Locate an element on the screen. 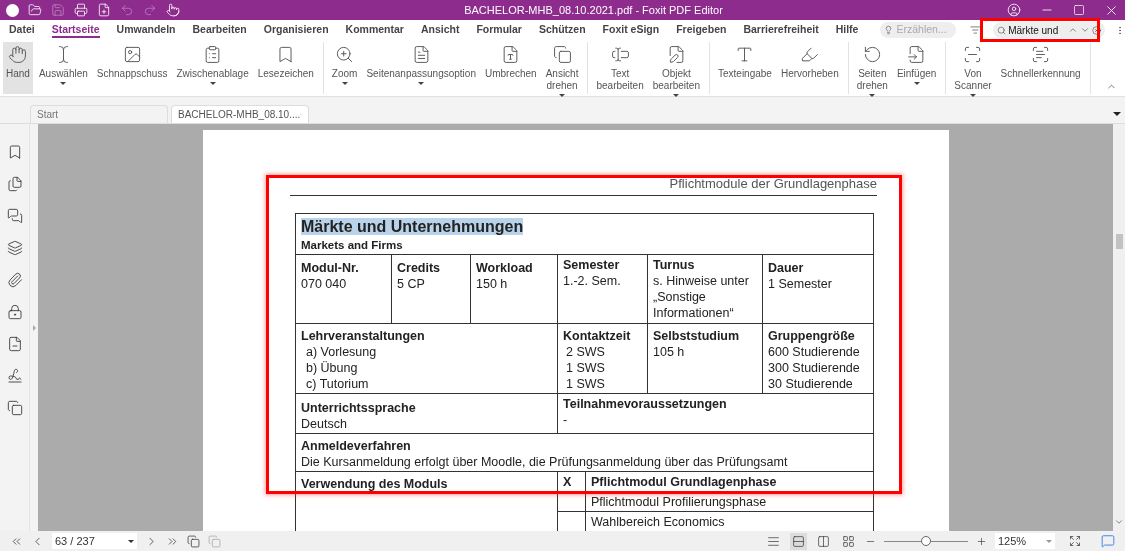 The width and height of the screenshot is (1125, 551). ribbon-button: Hand is located at coordinates (18, 68).